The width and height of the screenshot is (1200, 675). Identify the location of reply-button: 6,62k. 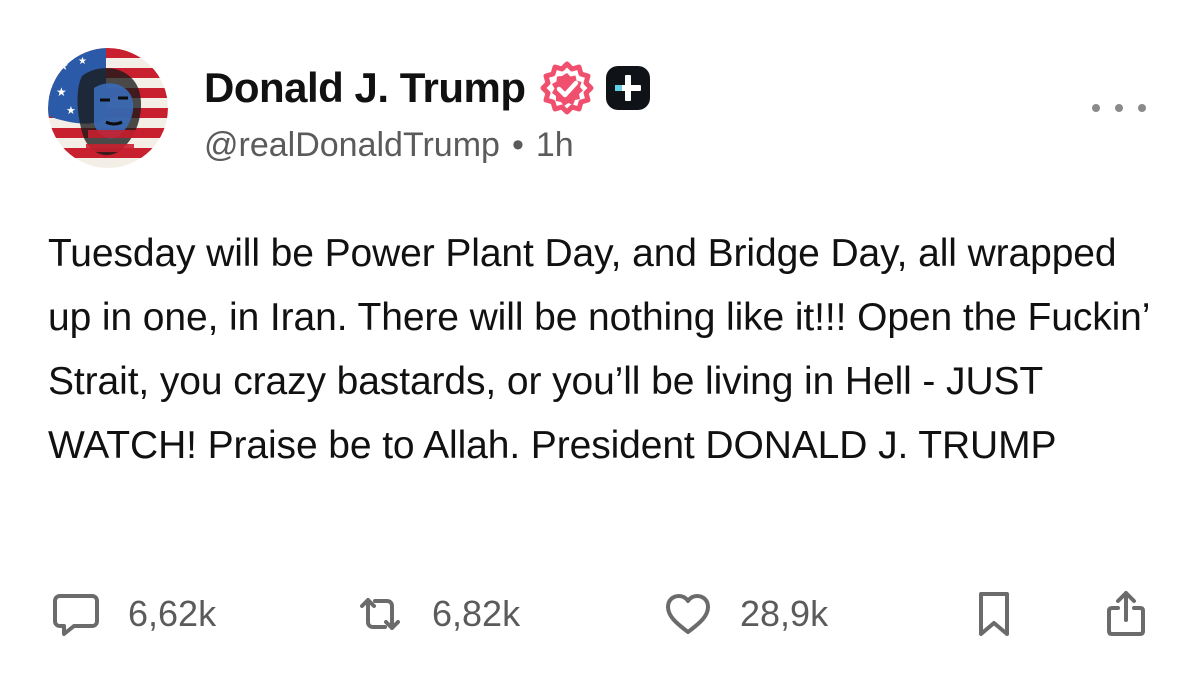
(133, 614).